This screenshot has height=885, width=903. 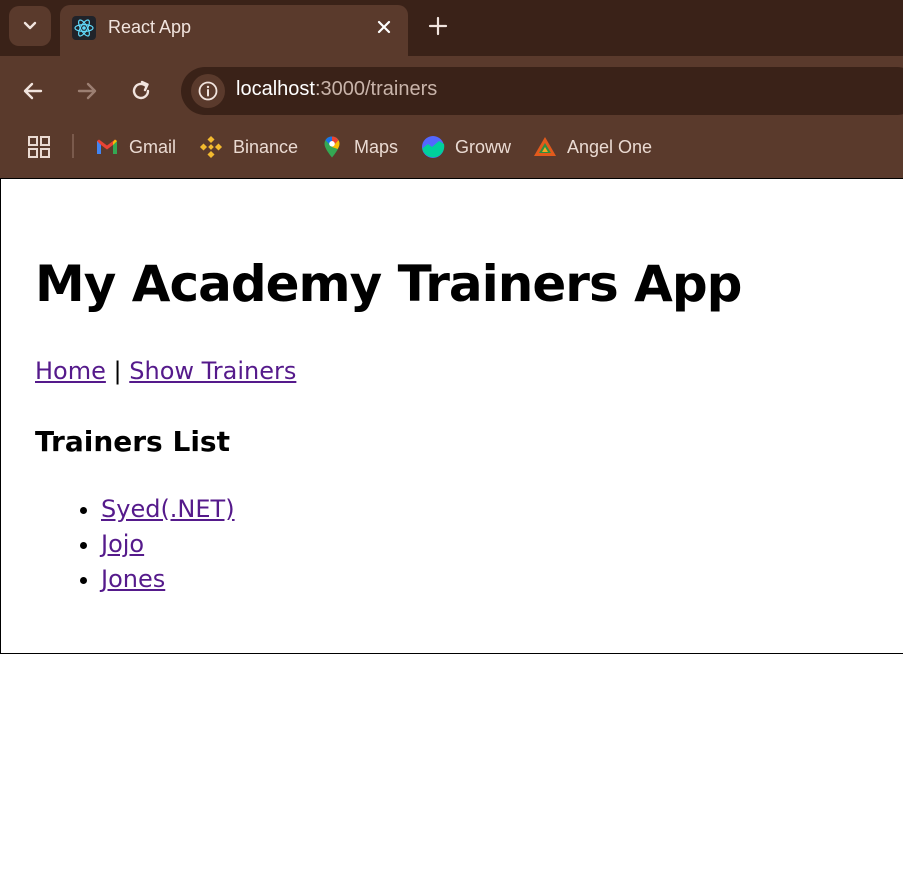 What do you see at coordinates (545, 146) in the screenshot?
I see `angel-one-icon` at bounding box center [545, 146].